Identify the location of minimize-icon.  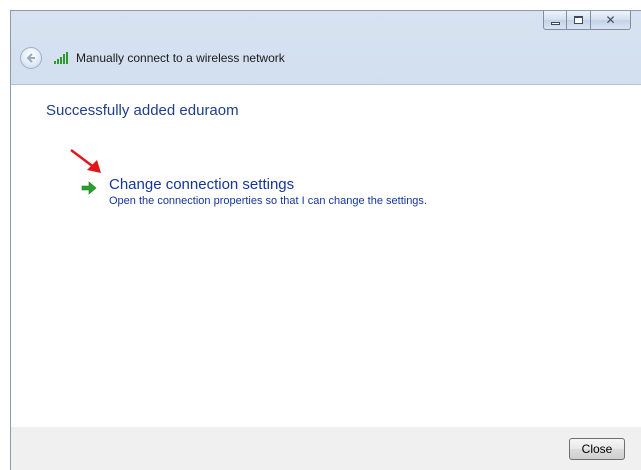
(555, 23).